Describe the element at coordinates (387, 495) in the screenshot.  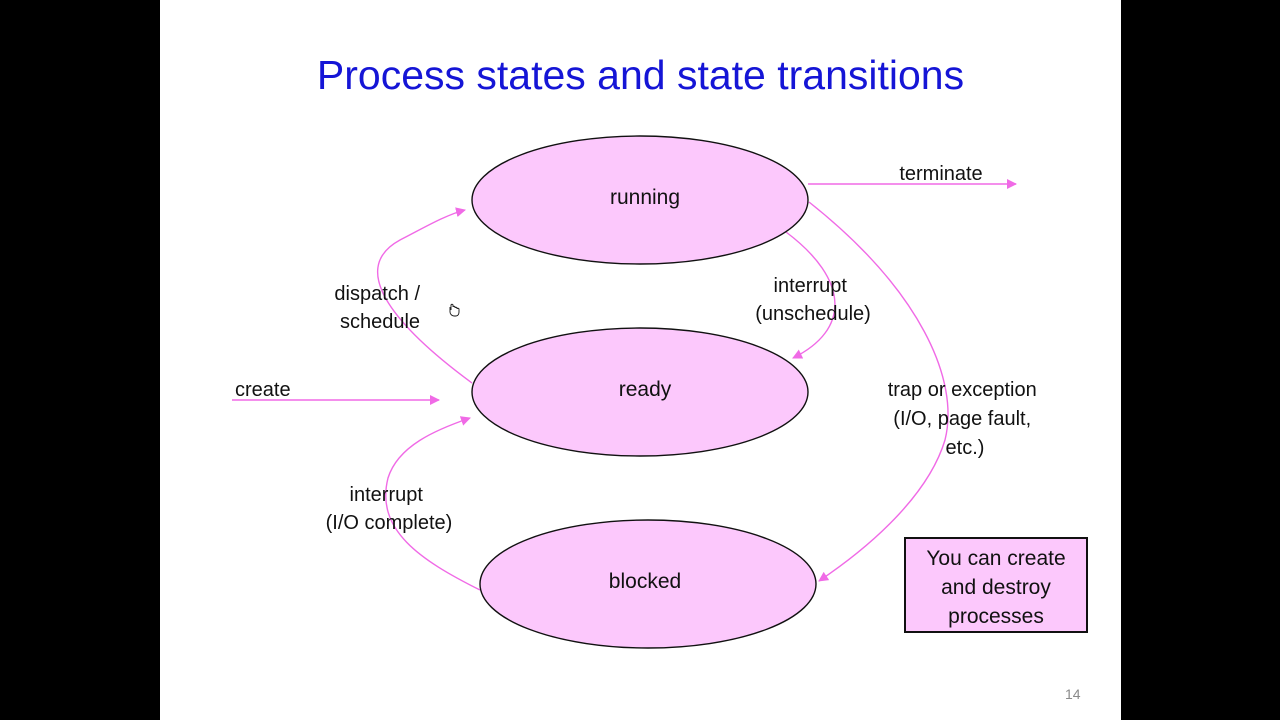
I see `io-complete-label-line-1: interrupt` at that location.